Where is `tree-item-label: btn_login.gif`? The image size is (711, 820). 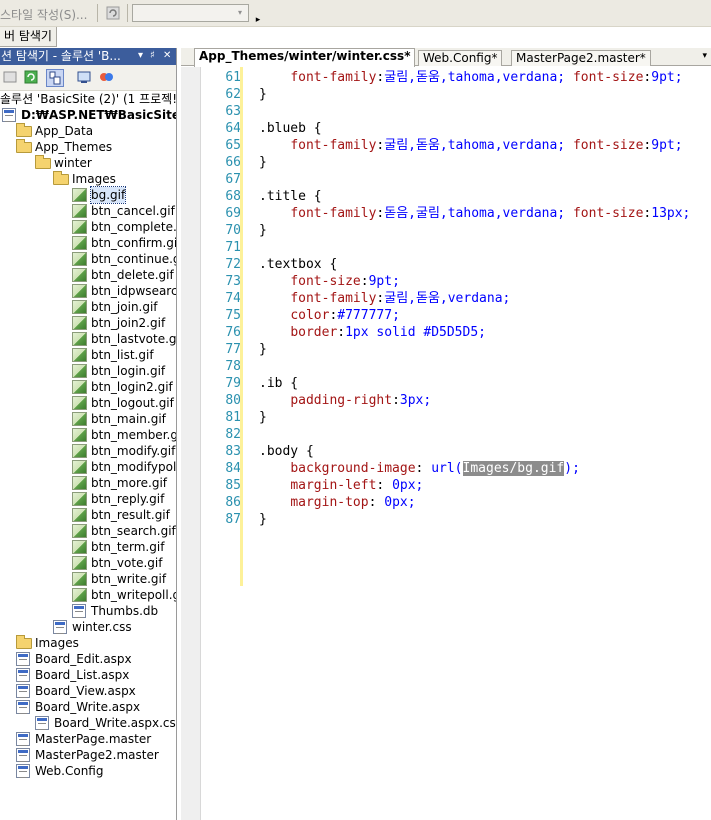 tree-item-label: btn_login.gif is located at coordinates (128, 371).